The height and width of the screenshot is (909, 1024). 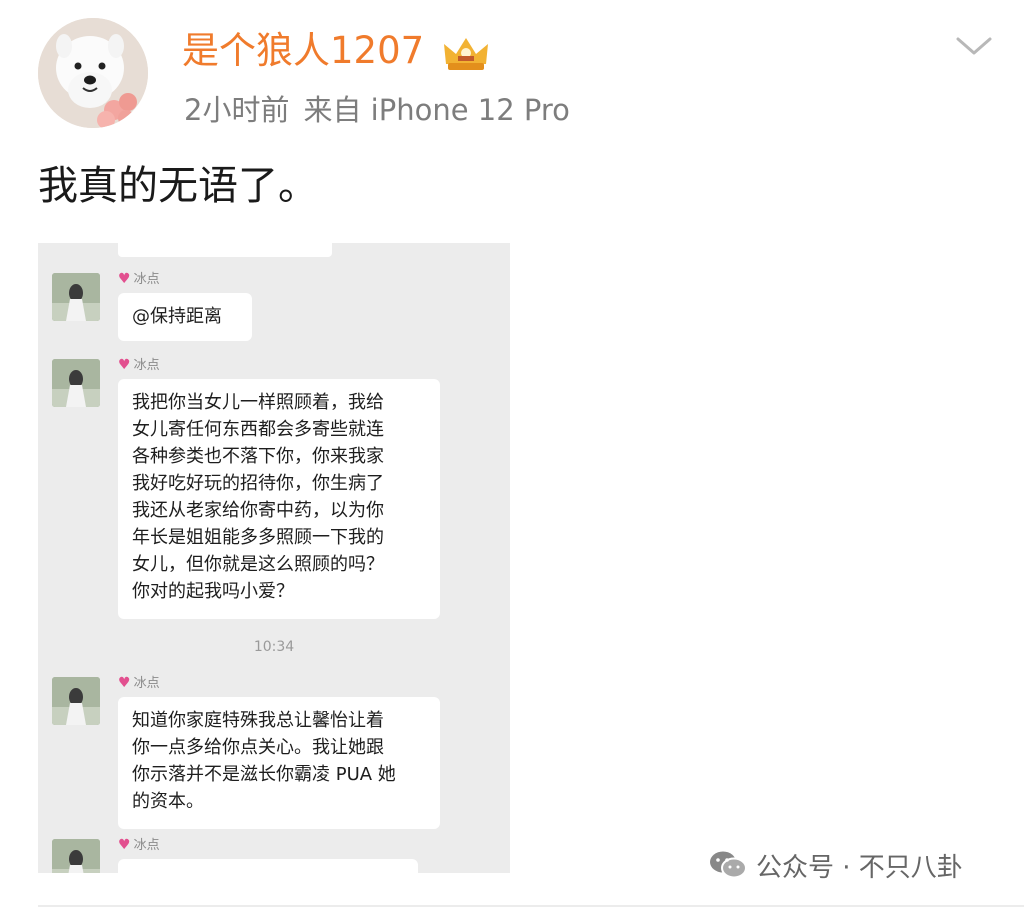 What do you see at coordinates (835, 868) in the screenshot?
I see `watermark: 公众号 · 不只八卦` at bounding box center [835, 868].